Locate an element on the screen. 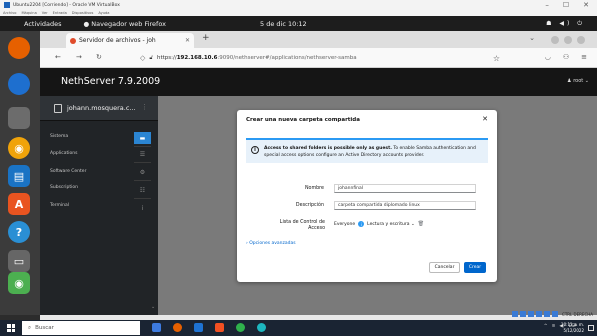 The width and height of the screenshot is (597, 336). description-label: Descripción is located at coordinates (309, 205).